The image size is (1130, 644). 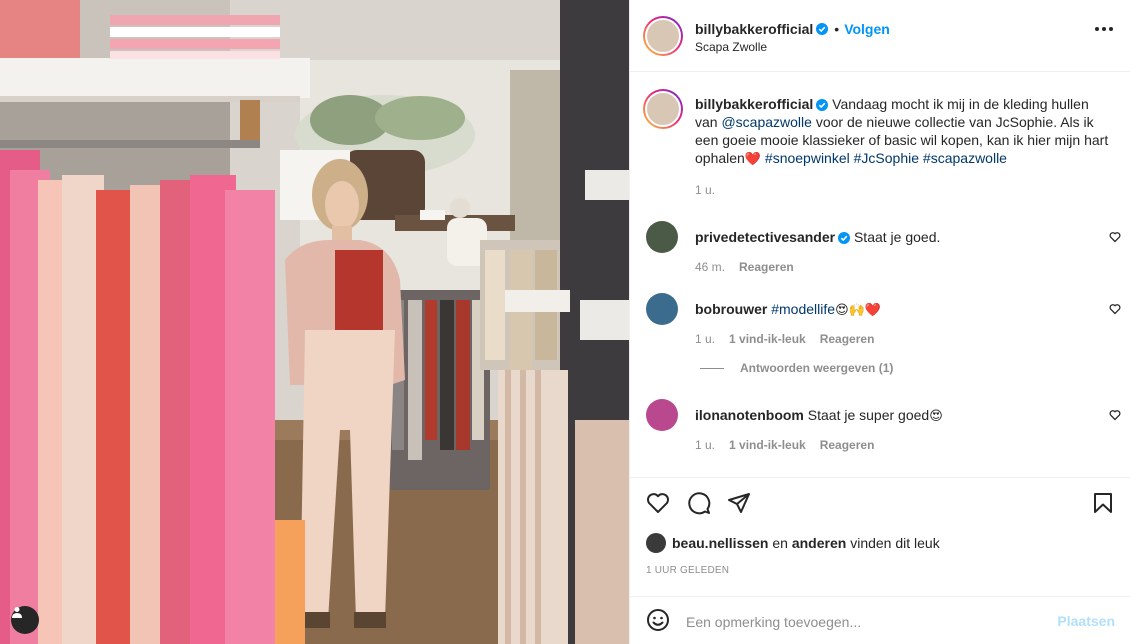 What do you see at coordinates (739, 503) in the screenshot?
I see `paper-plane-icon` at bounding box center [739, 503].